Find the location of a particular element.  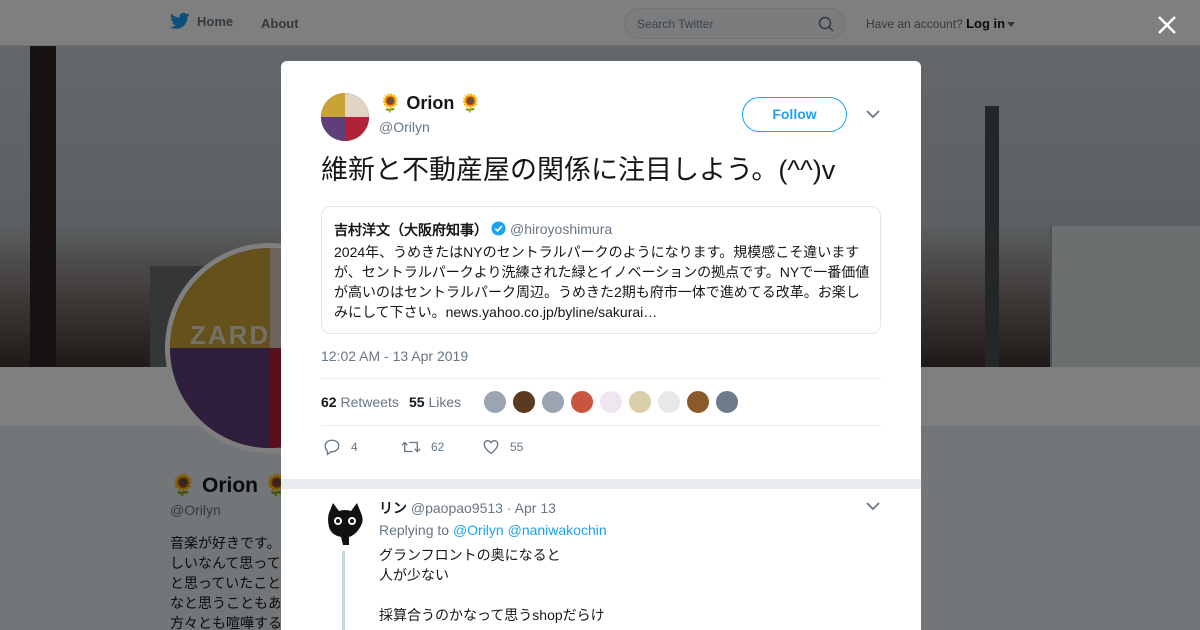

thread-line is located at coordinates (343, 590).